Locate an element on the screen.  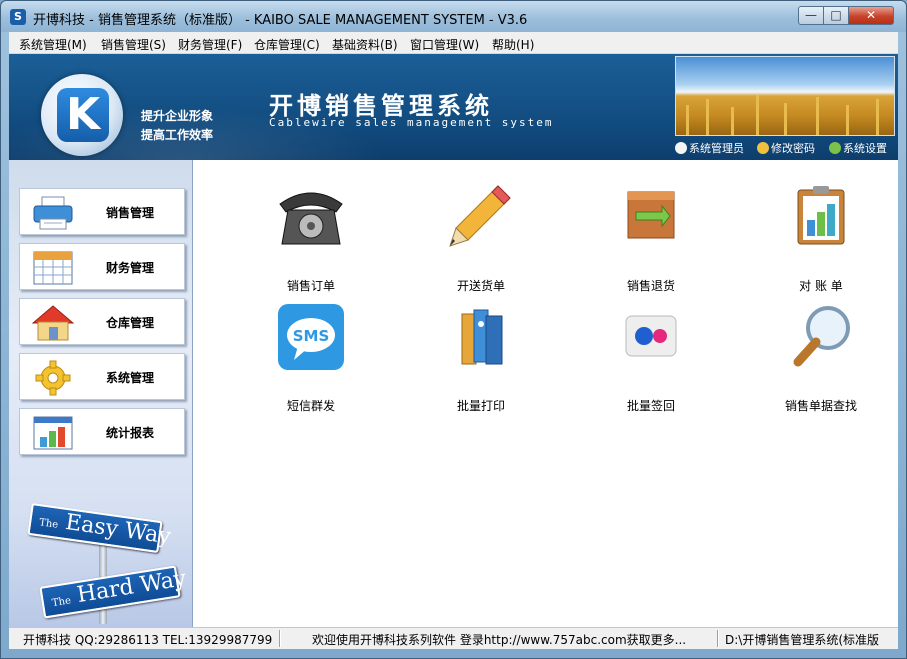
menu-help: 帮助(H) is located at coordinates (513, 44).